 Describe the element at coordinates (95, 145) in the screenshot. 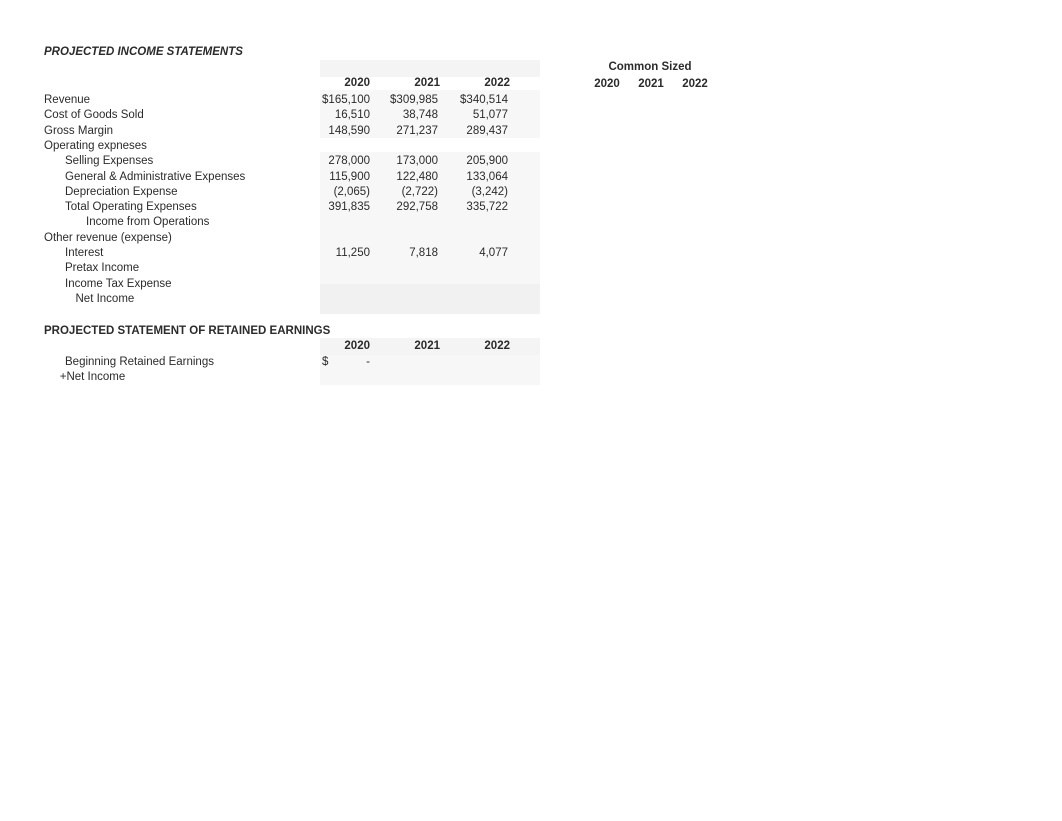

I see `row-label: Operating expneses` at that location.